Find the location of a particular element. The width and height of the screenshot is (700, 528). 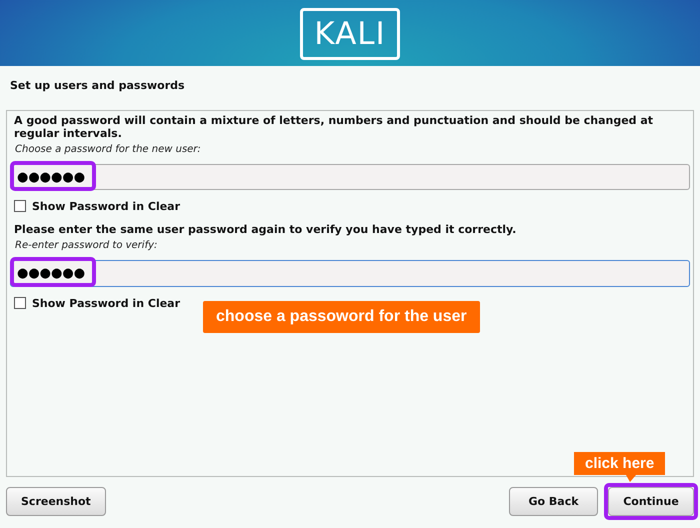

dialog-button: Go Back is located at coordinates (553, 501).